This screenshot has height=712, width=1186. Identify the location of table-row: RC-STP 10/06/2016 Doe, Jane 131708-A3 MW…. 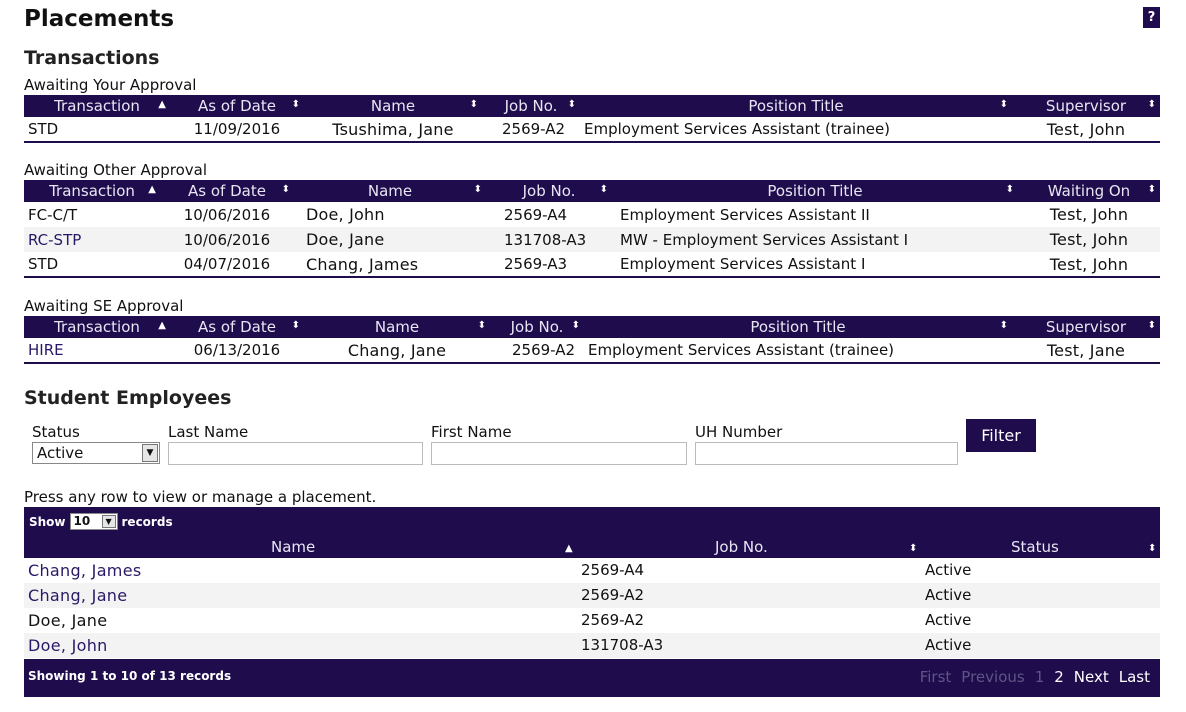
(592, 239).